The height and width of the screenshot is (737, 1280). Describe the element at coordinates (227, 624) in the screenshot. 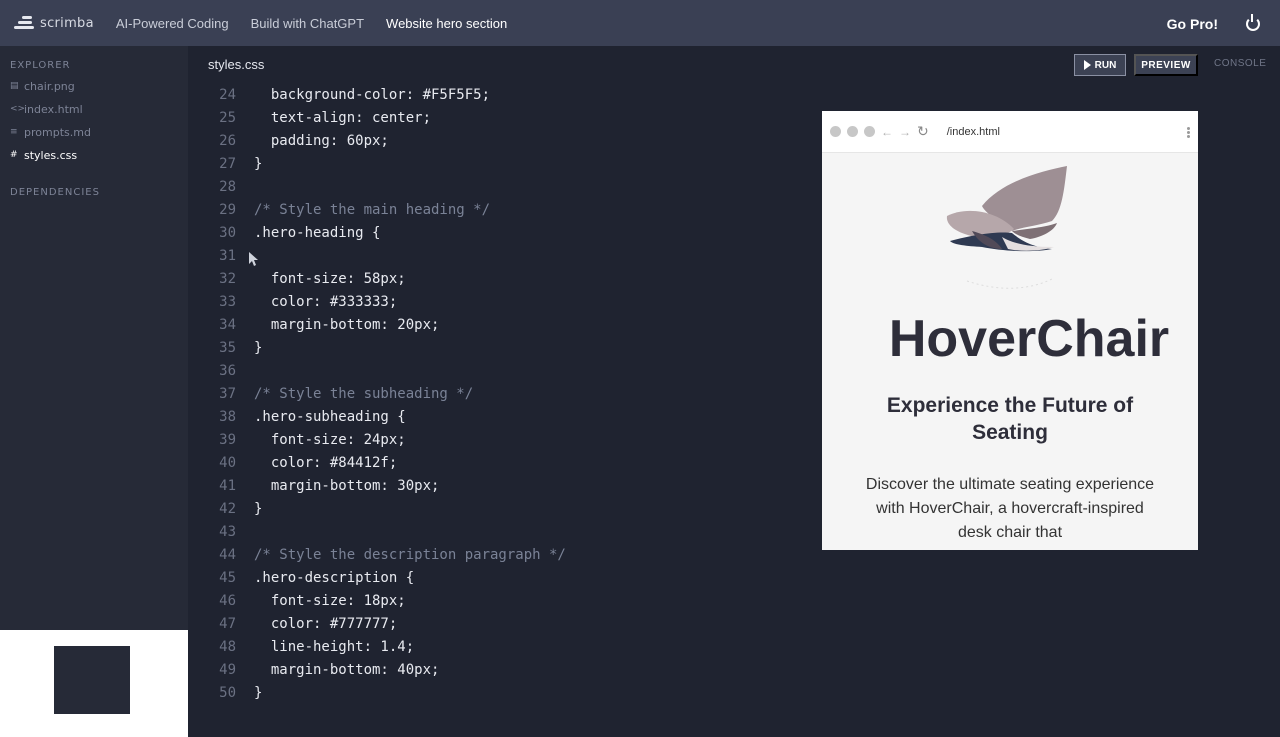

I see `line-number: 47` at that location.